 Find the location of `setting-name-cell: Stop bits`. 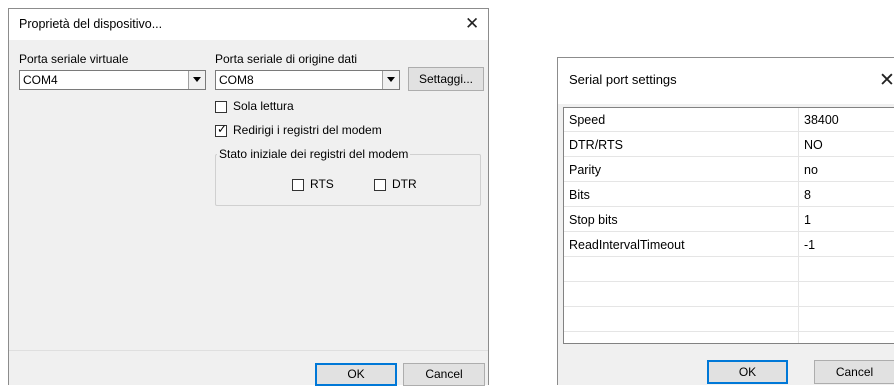

setting-name-cell: Stop bits is located at coordinates (593, 220).